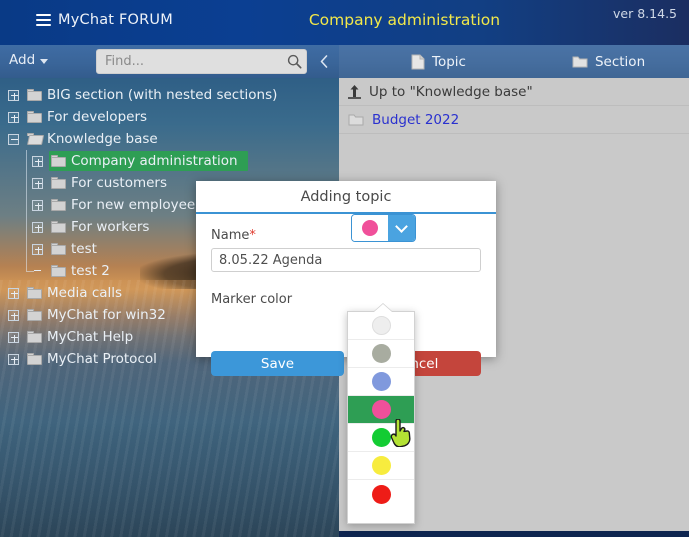 The image size is (689, 537). Describe the element at coordinates (169, 139) in the screenshot. I see `sidebar-item-knowledge-base: Knowledge base` at that location.